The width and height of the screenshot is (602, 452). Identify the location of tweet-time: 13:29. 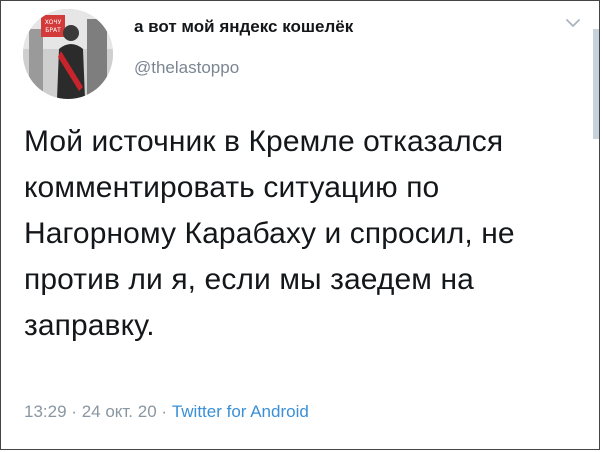
(45, 411).